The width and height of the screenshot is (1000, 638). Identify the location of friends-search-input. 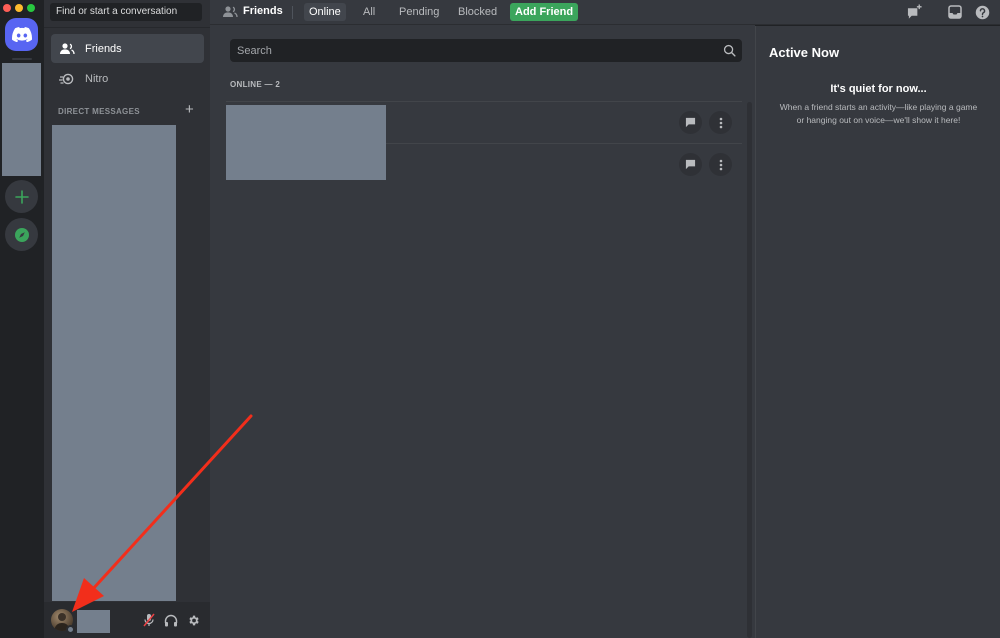
(470, 50).